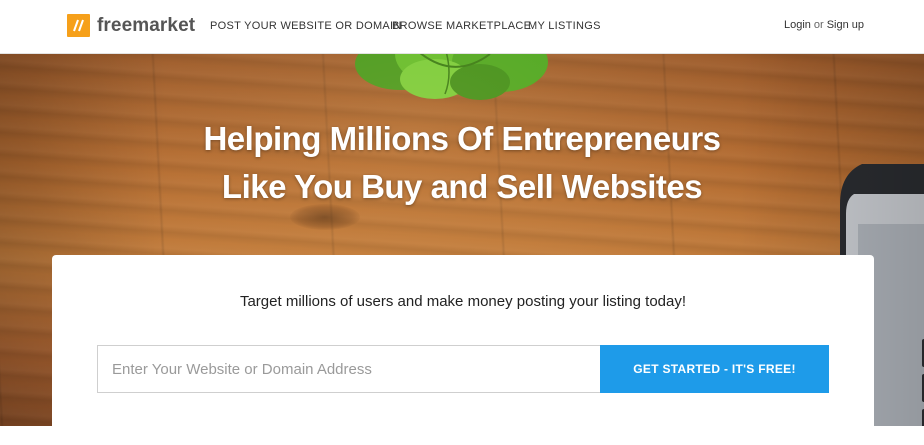  What do you see at coordinates (845, 25) in the screenshot?
I see `signup-link: Sign up` at bounding box center [845, 25].